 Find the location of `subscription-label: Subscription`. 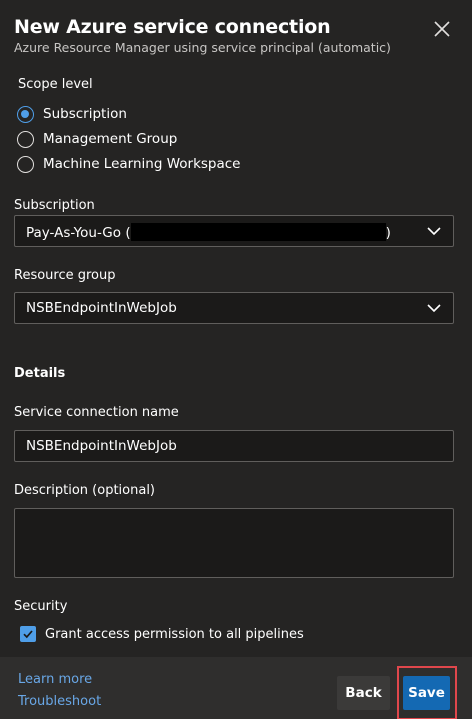

subscription-label: Subscription is located at coordinates (54, 205).